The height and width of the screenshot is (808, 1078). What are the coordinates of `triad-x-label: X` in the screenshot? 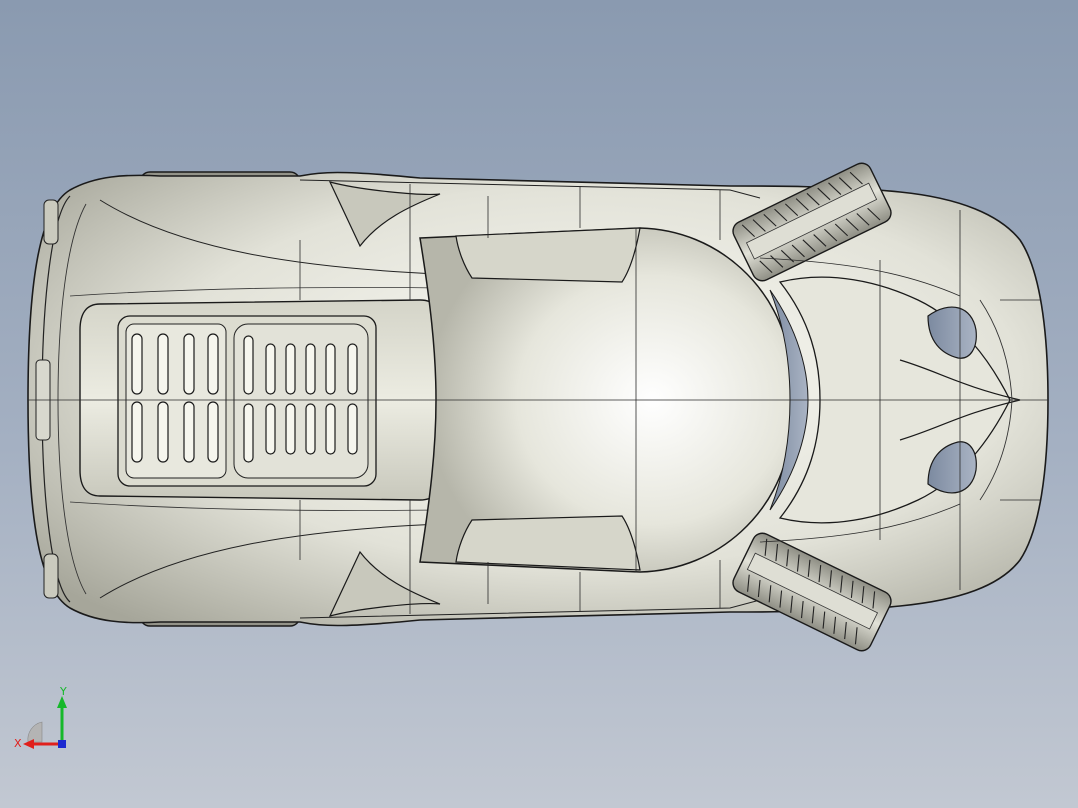 It's located at (18, 743).